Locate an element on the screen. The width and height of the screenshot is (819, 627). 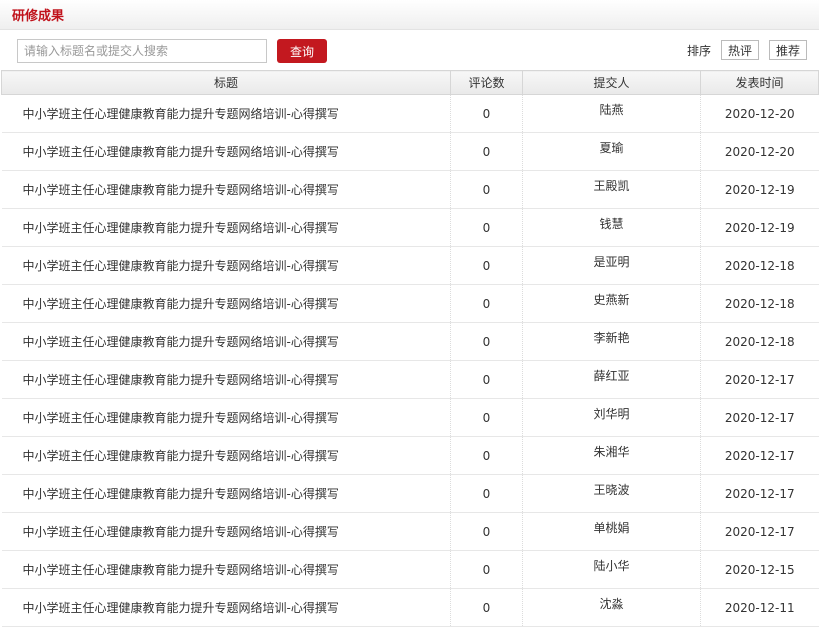
query-button: 查询 is located at coordinates (302, 51).